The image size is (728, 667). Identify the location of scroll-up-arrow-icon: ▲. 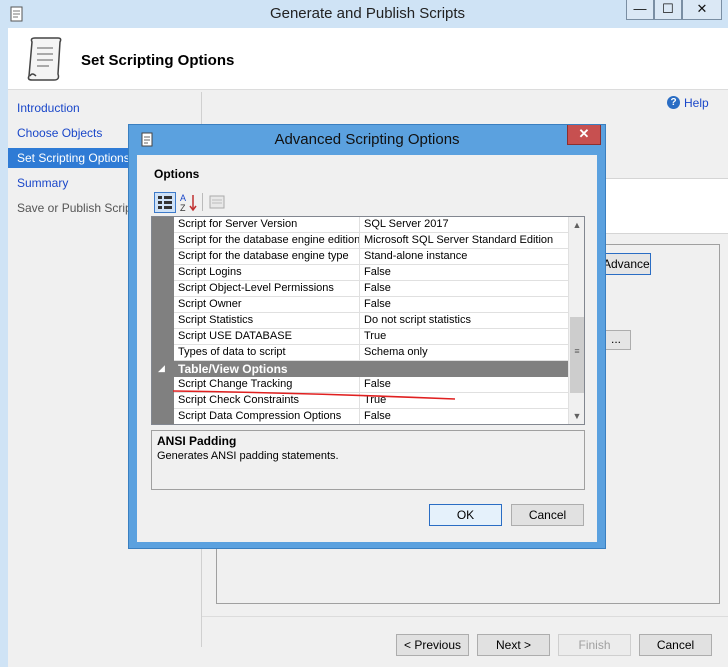
(576, 225).